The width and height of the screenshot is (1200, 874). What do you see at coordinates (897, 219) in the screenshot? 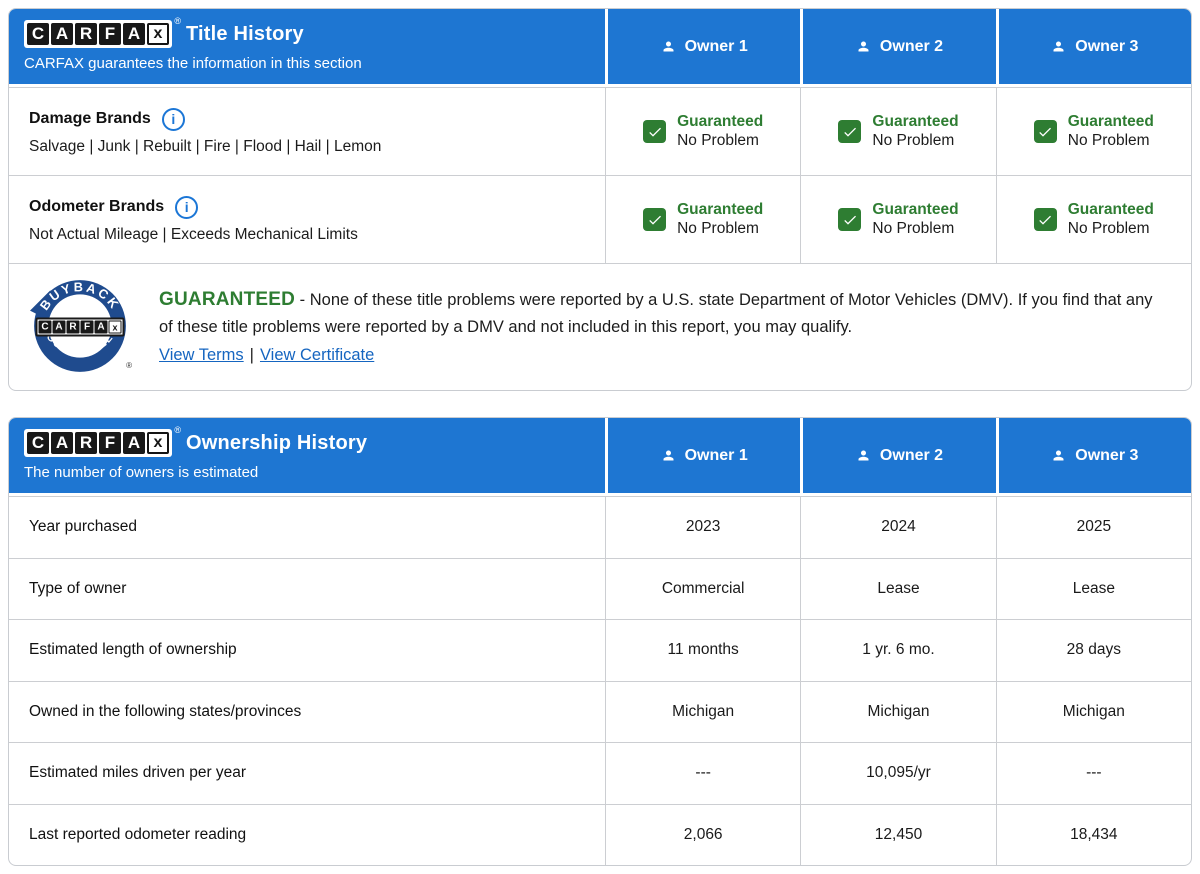
I see `odometer-owner-2-cell: Guaranteed No Problem` at bounding box center [897, 219].